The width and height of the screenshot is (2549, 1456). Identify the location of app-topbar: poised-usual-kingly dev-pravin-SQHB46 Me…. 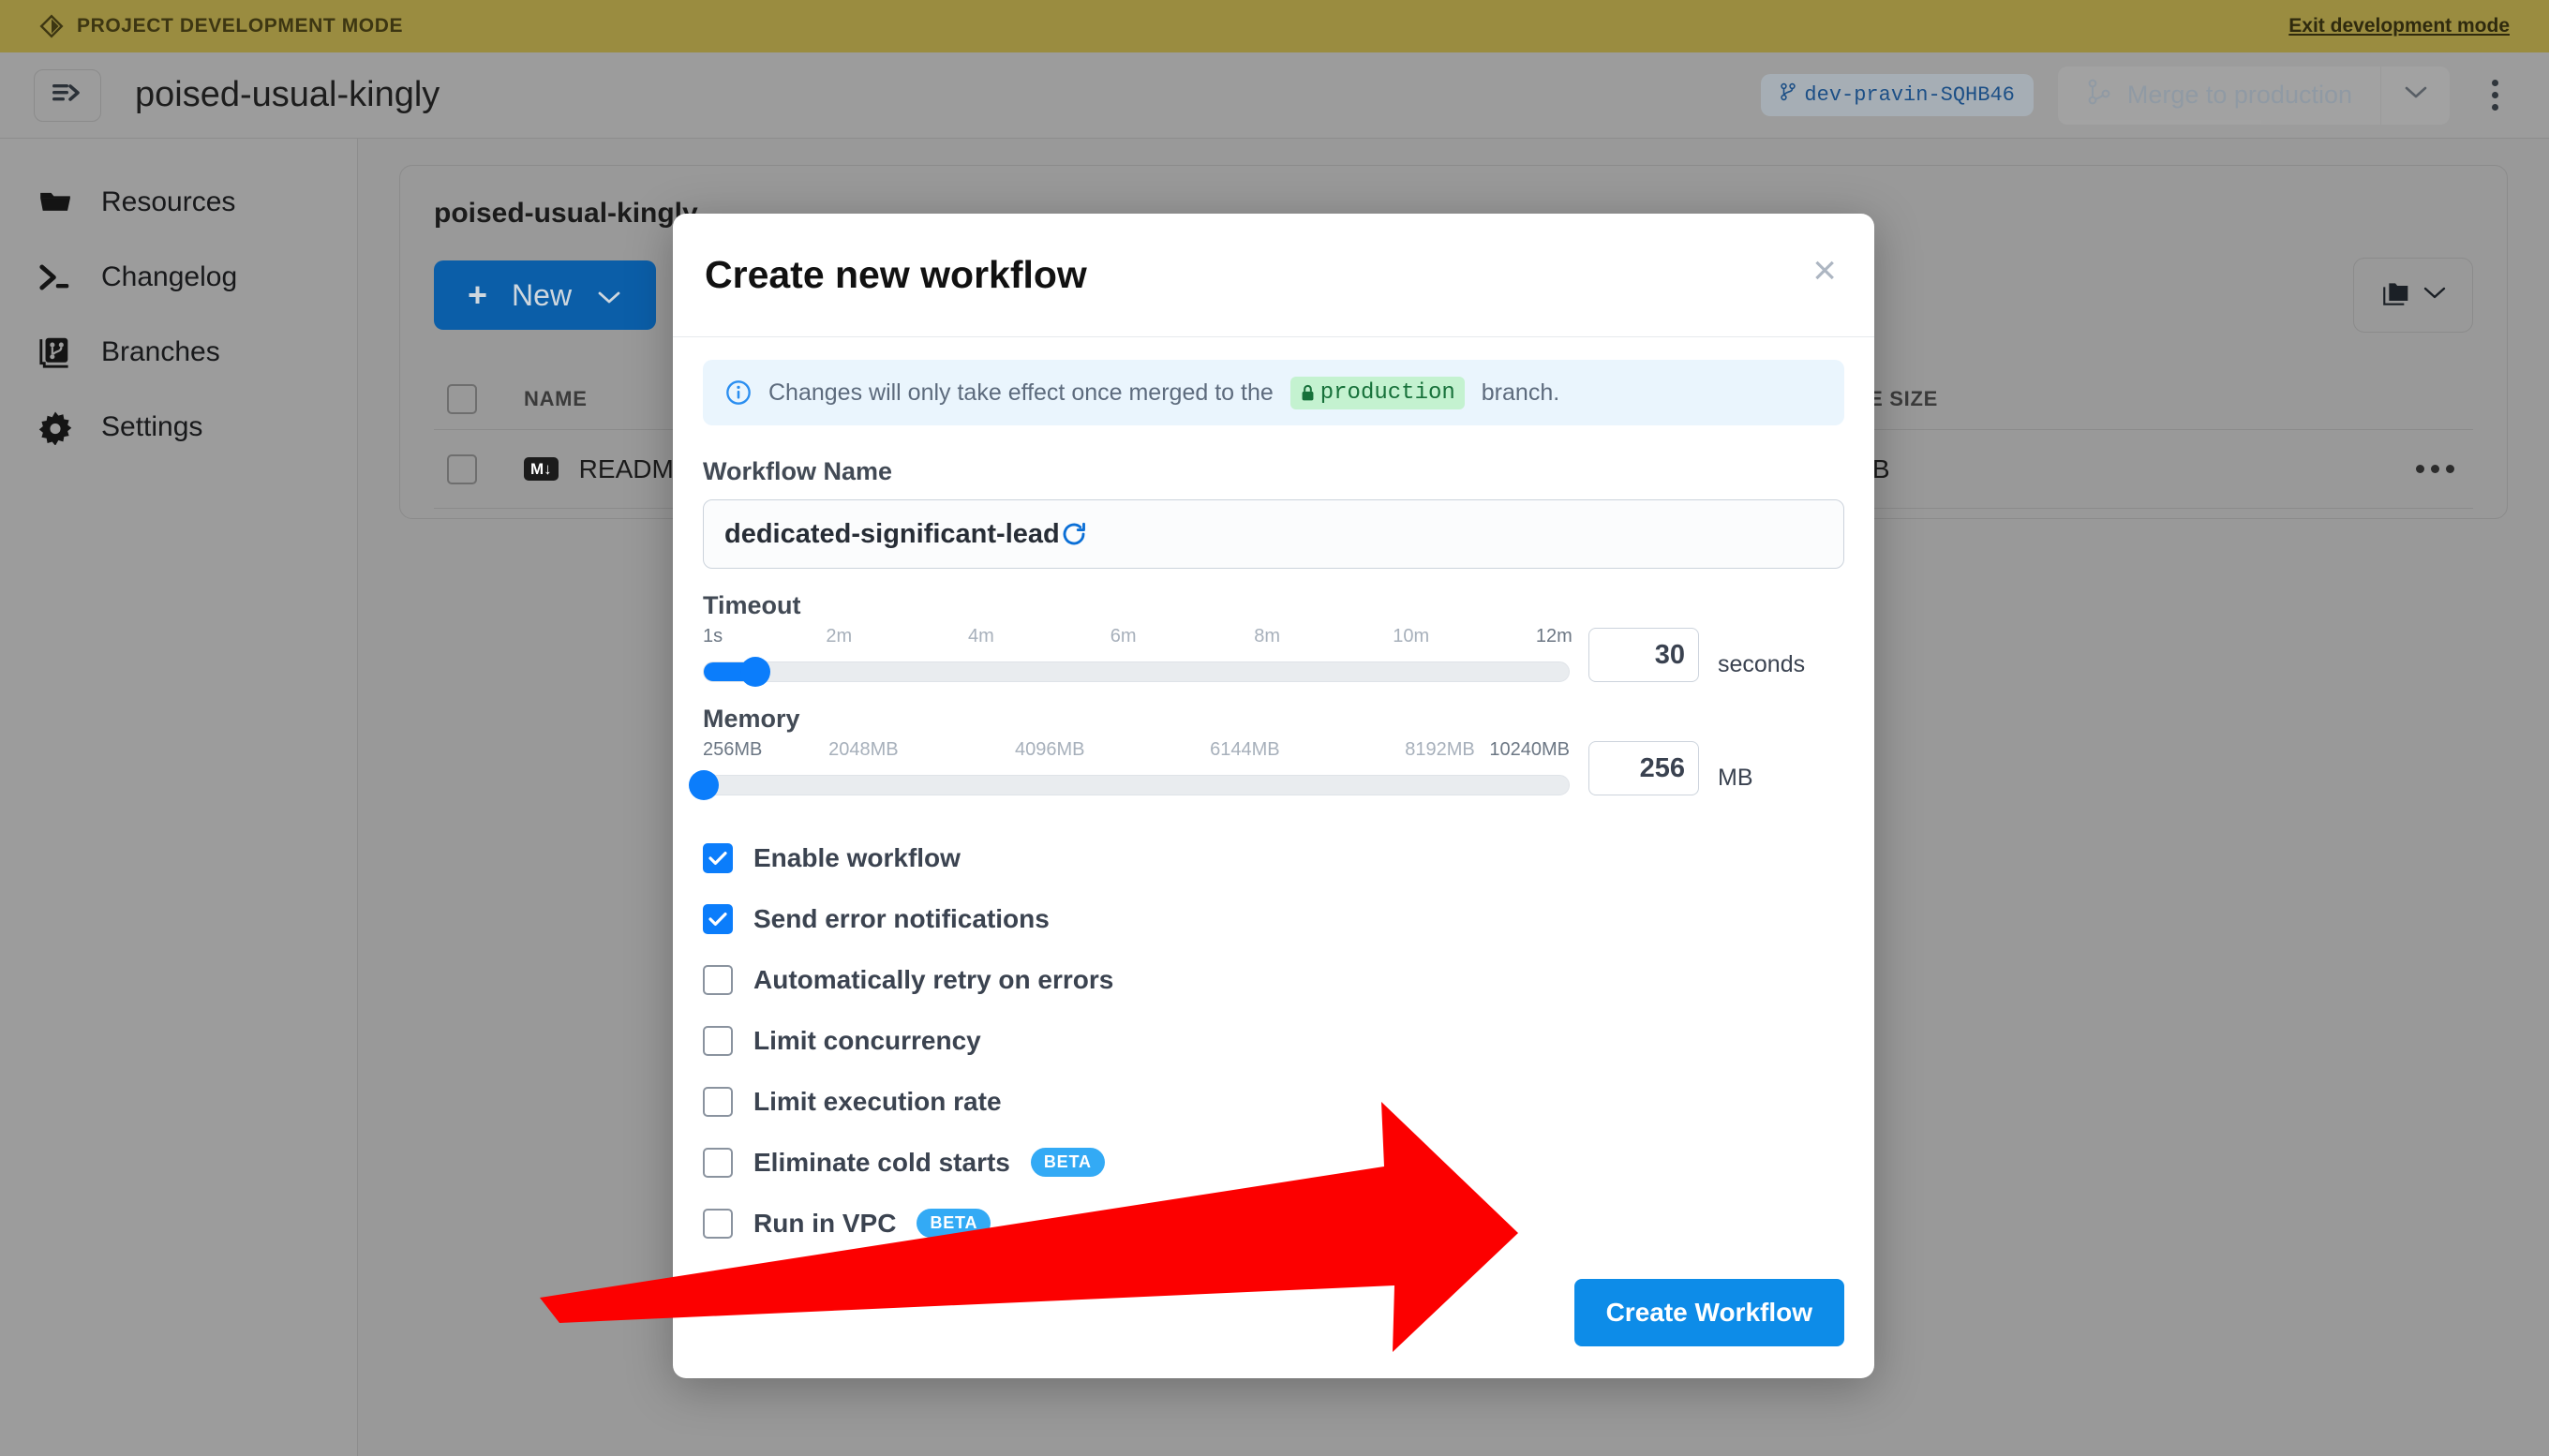
(1274, 95).